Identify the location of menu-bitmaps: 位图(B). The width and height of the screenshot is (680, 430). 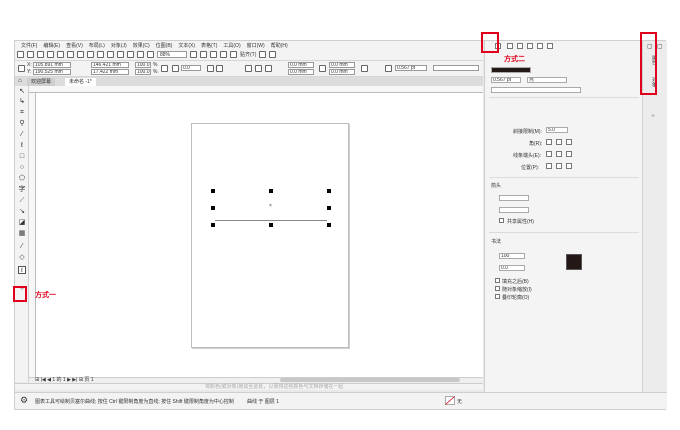
(164, 45).